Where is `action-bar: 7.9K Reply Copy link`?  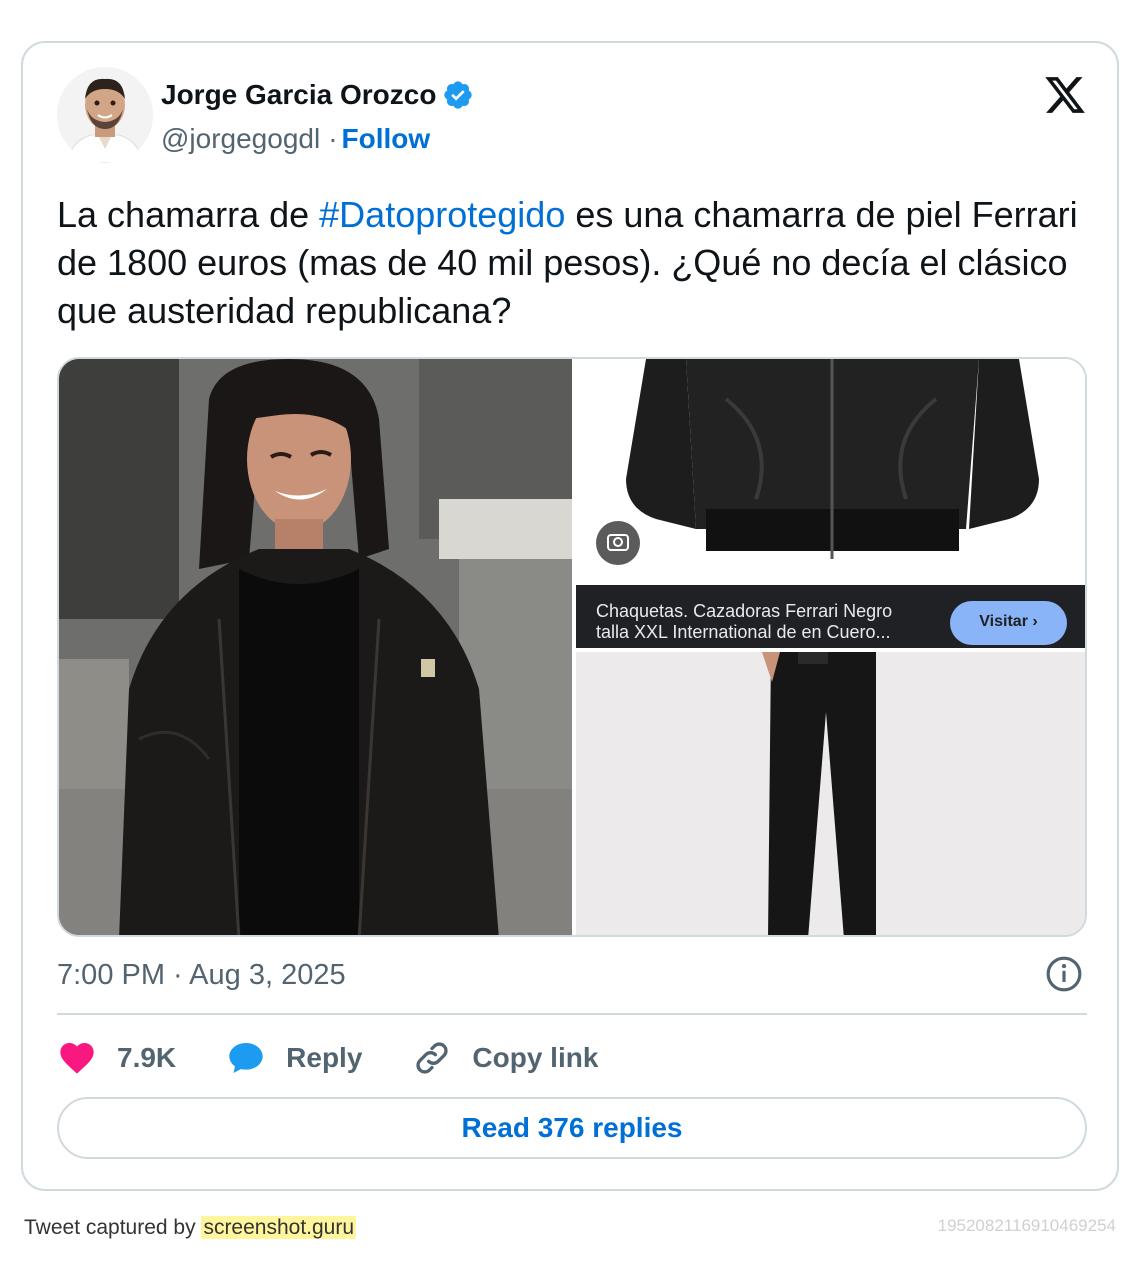
action-bar: 7.9K Reply Copy link is located at coordinates (352, 1058).